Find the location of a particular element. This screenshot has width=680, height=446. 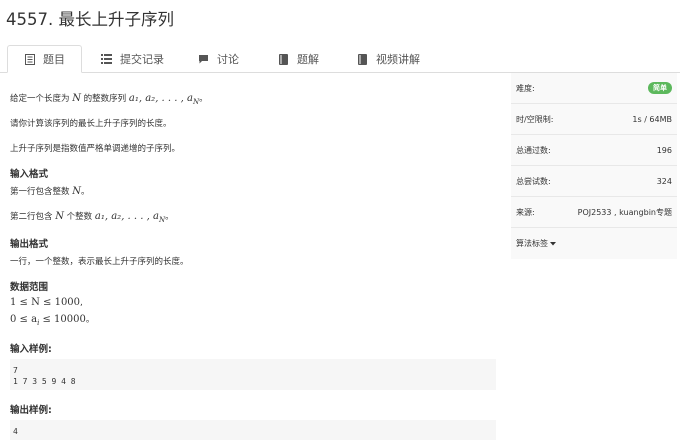

difficulty-badge: 简单 is located at coordinates (660, 88).